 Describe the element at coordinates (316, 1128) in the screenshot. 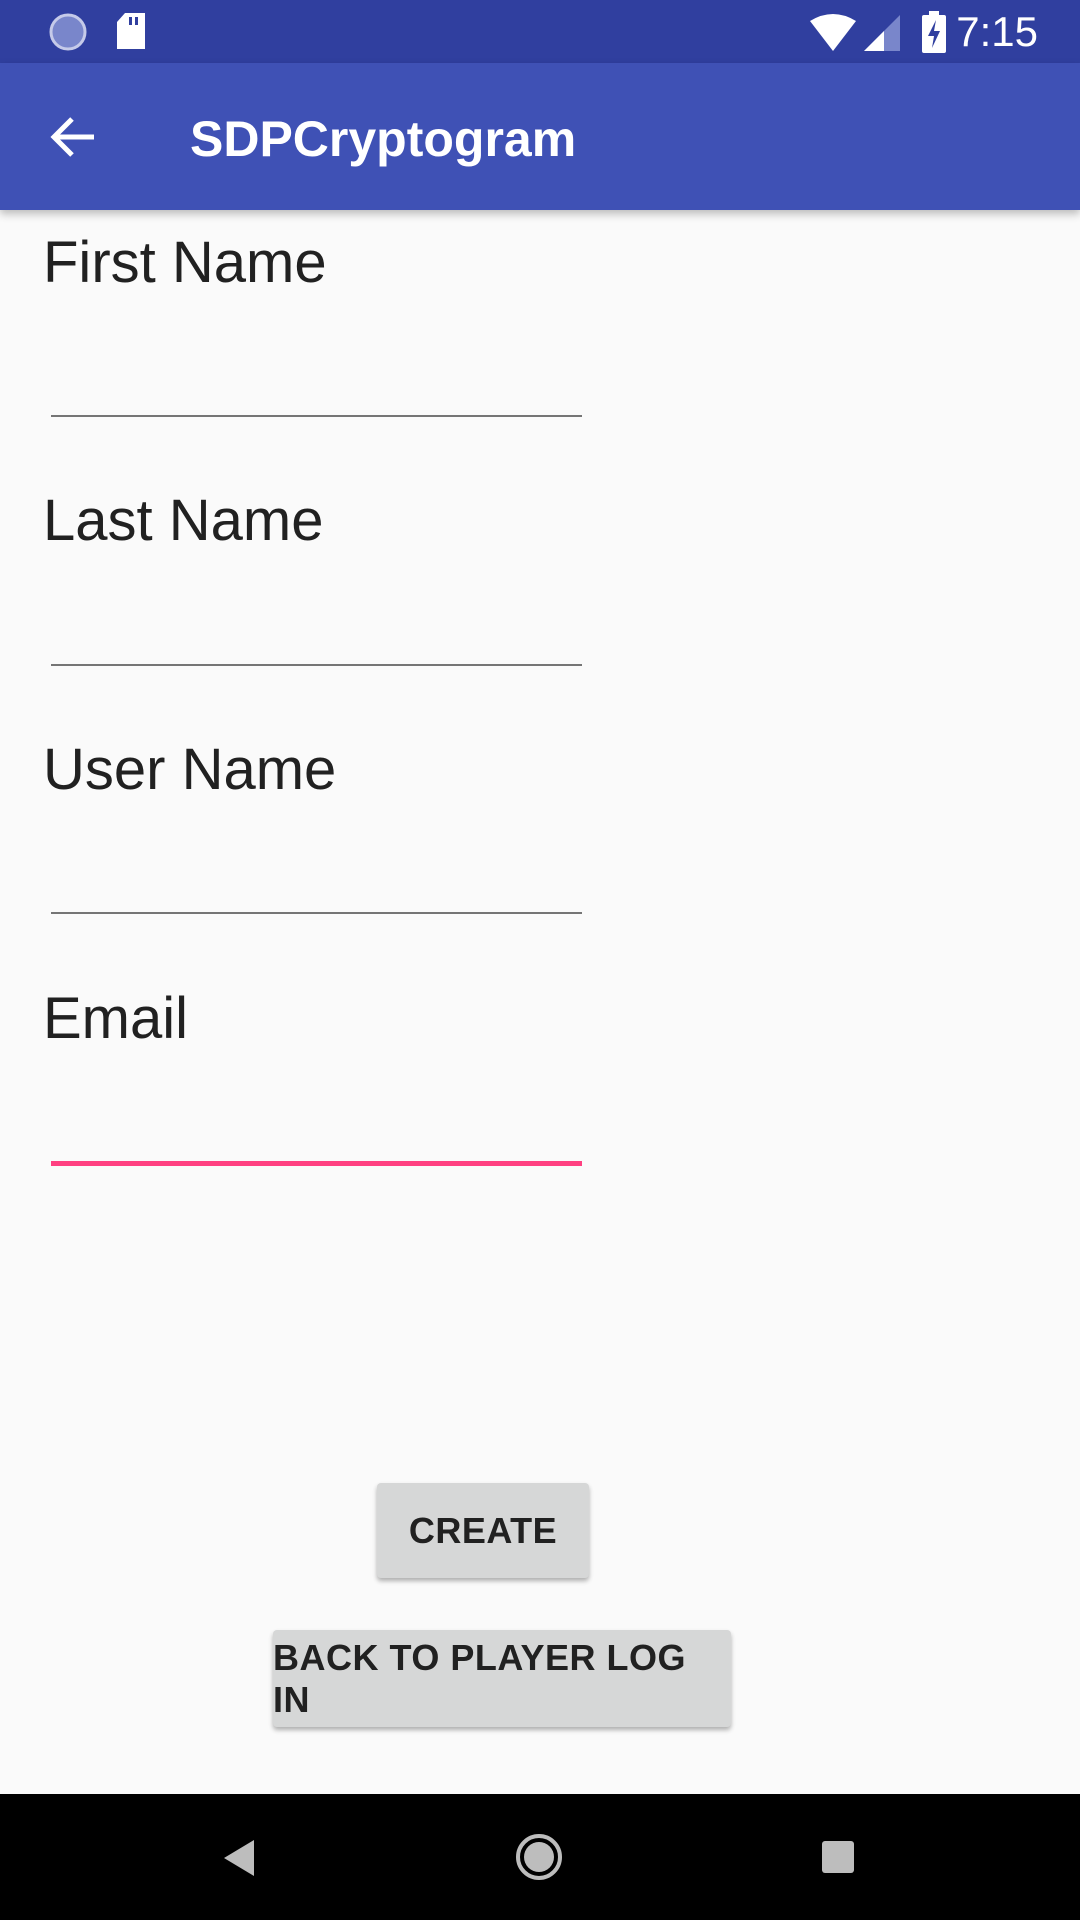

I see `email-input` at that location.